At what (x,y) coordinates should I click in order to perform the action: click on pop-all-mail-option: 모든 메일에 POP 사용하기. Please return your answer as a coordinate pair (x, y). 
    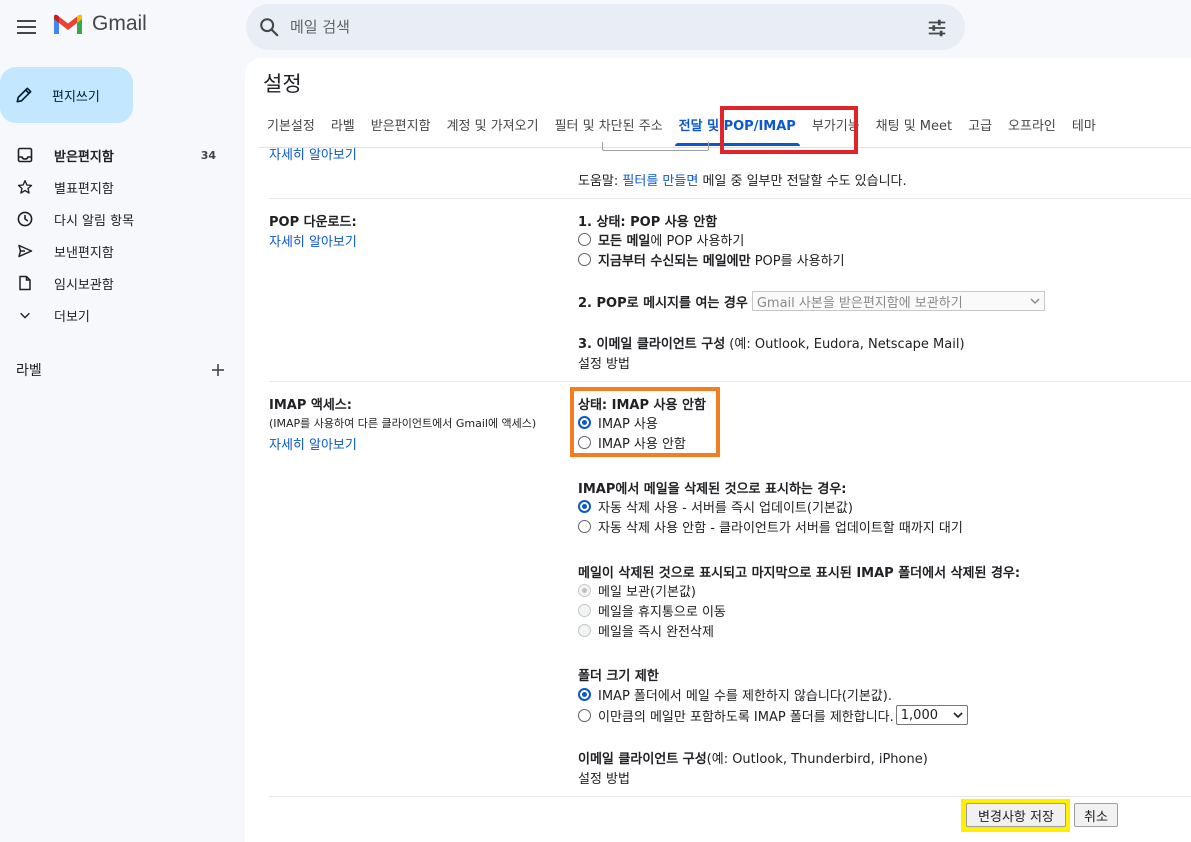
    Looking at the image, I should click on (661, 239).